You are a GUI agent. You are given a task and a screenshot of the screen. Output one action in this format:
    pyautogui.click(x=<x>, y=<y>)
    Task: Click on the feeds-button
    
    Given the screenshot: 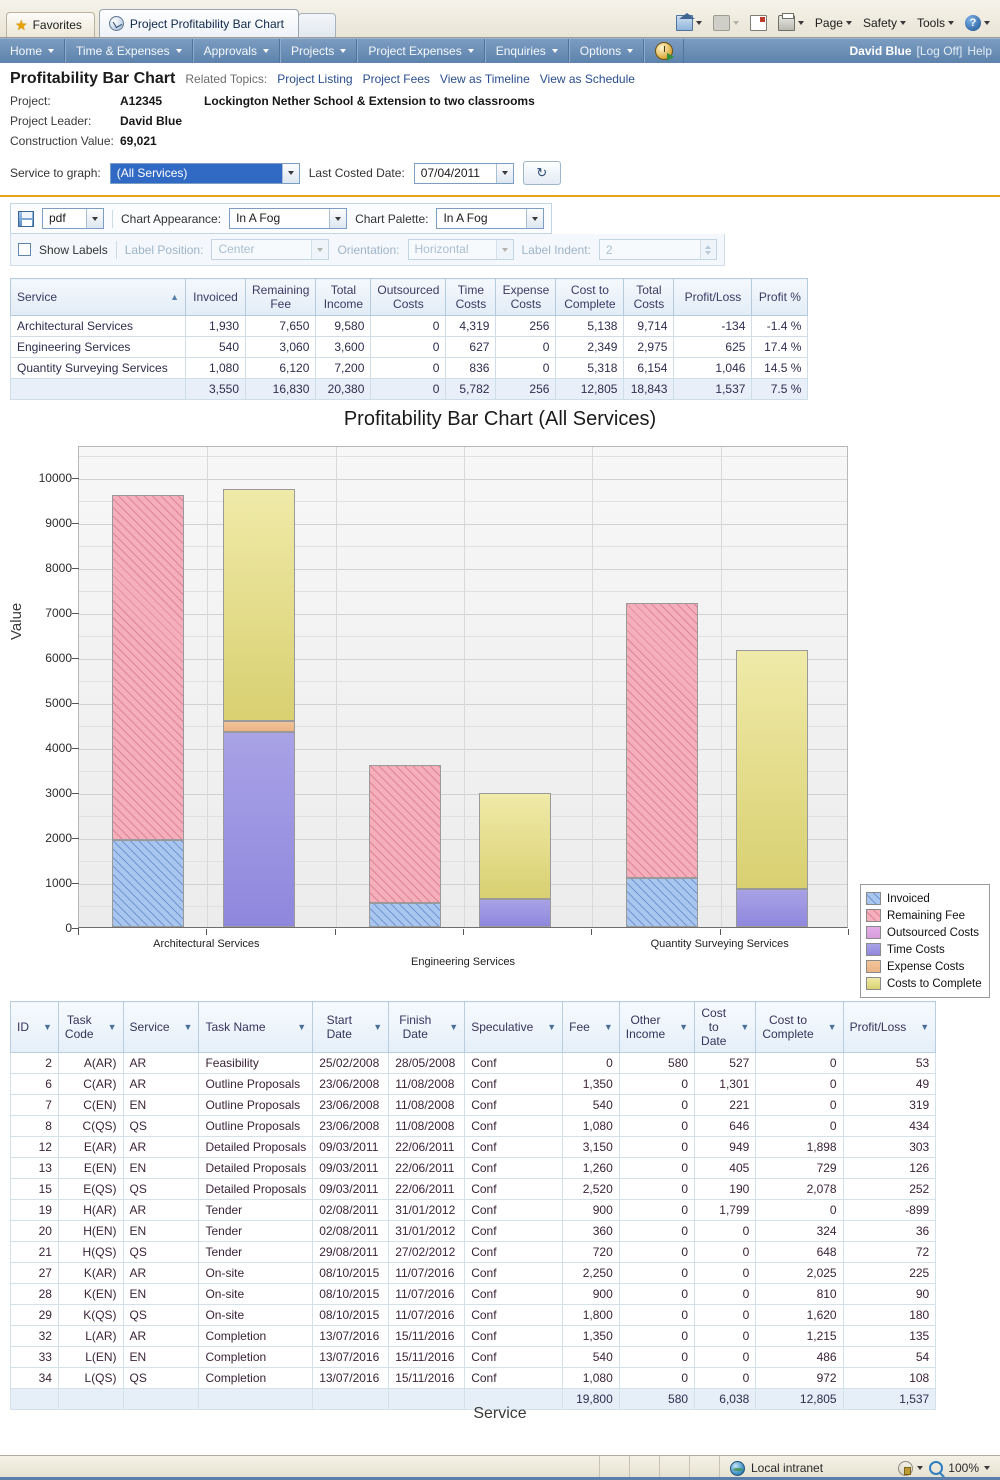 What is the action you would take?
    pyautogui.click(x=726, y=23)
    